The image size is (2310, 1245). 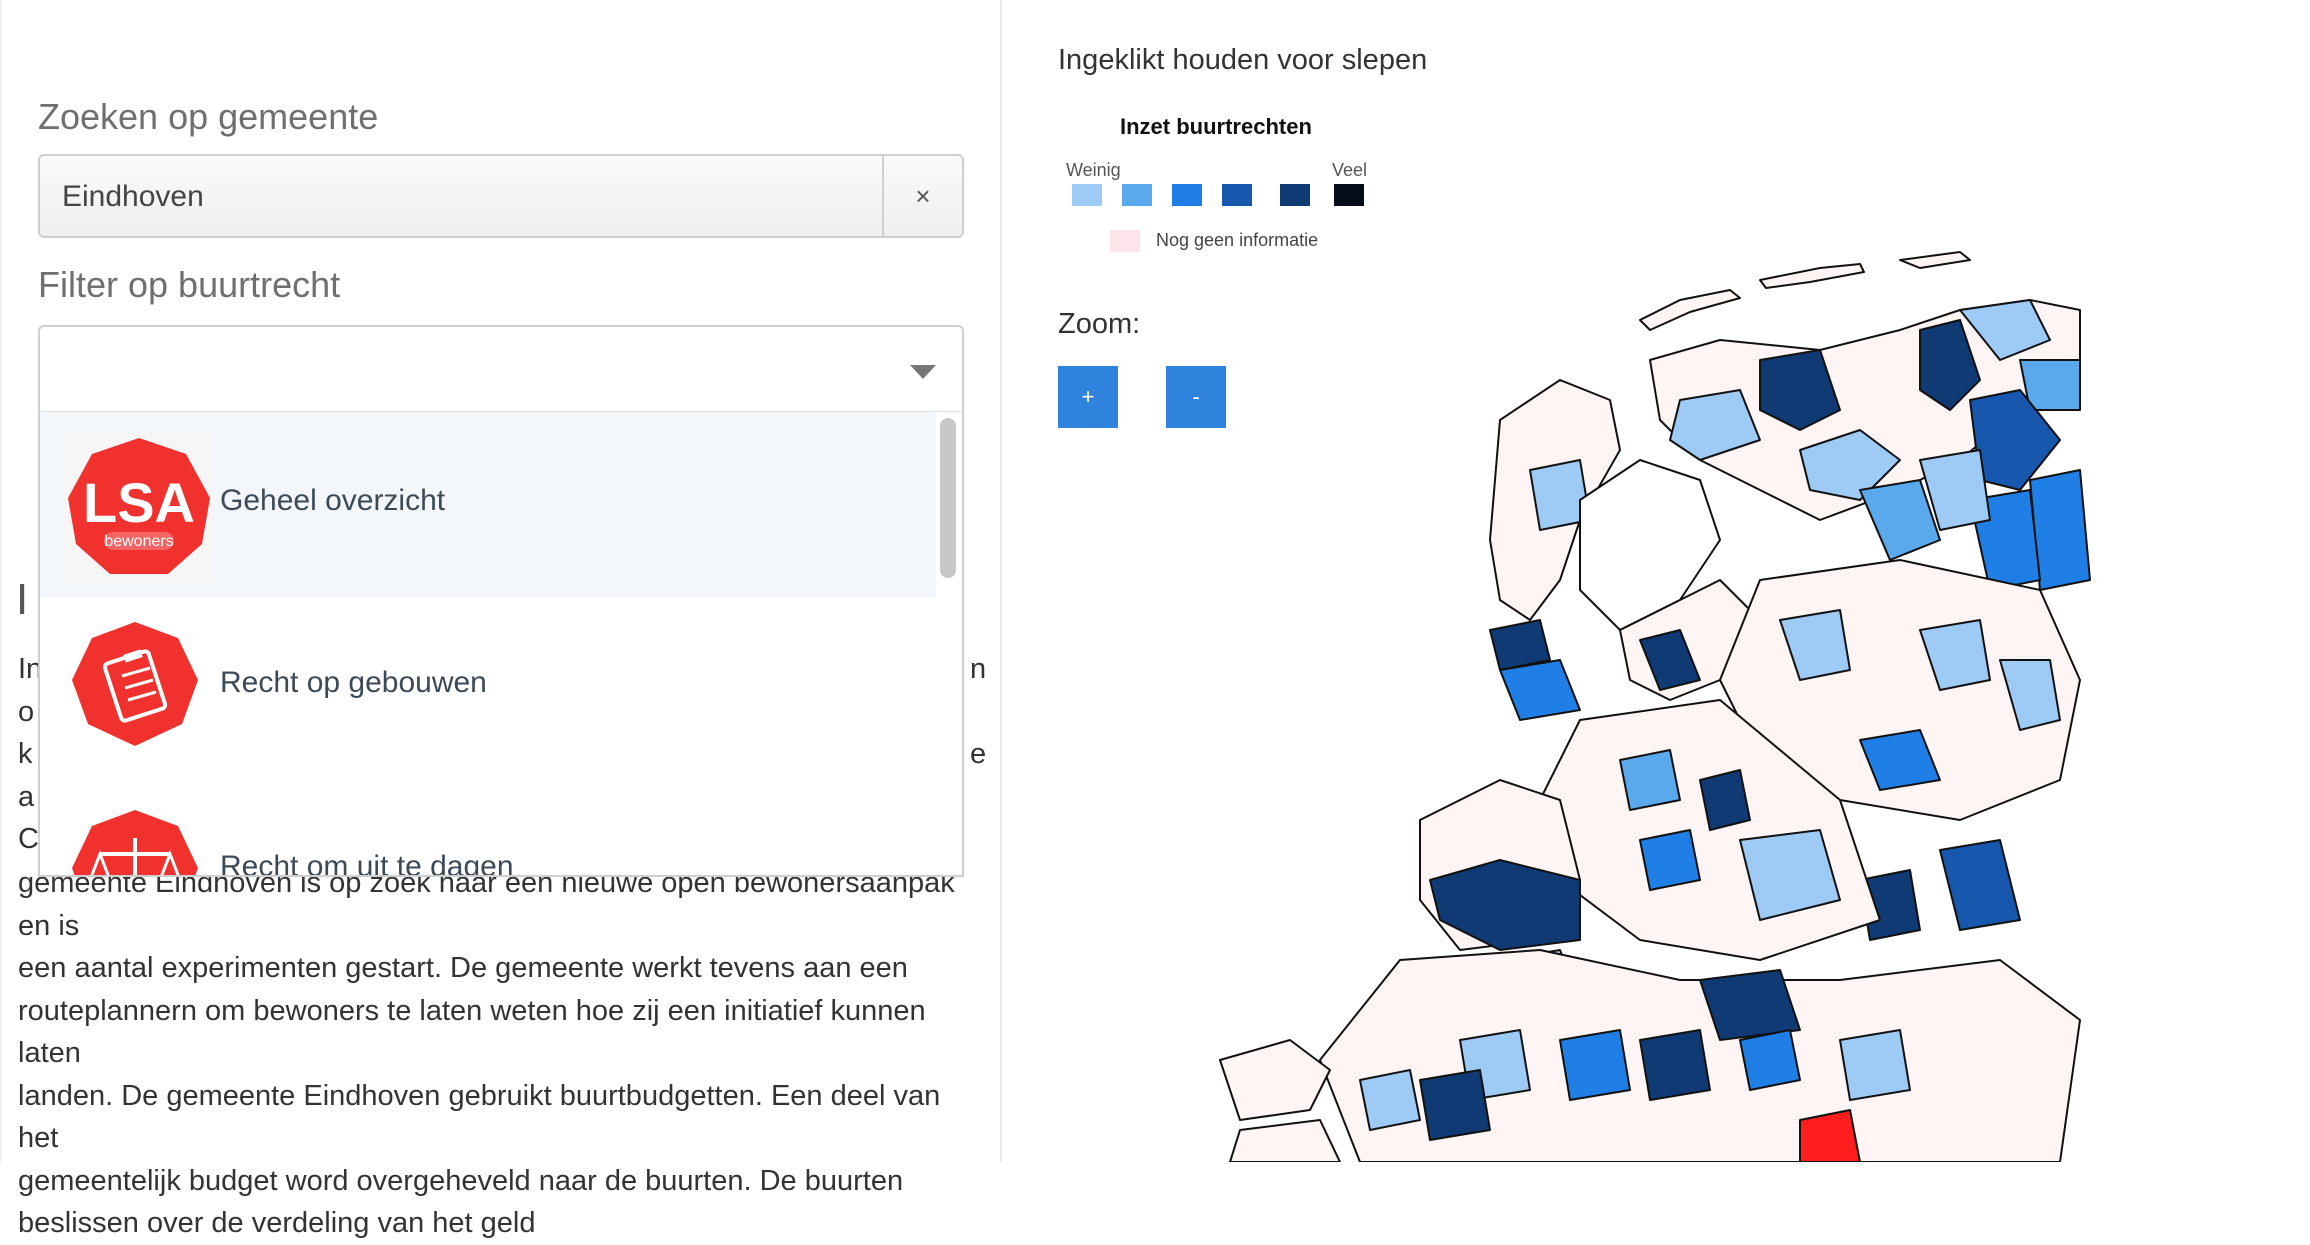 I want to click on text-fragment: C, so click(x=28, y=839).